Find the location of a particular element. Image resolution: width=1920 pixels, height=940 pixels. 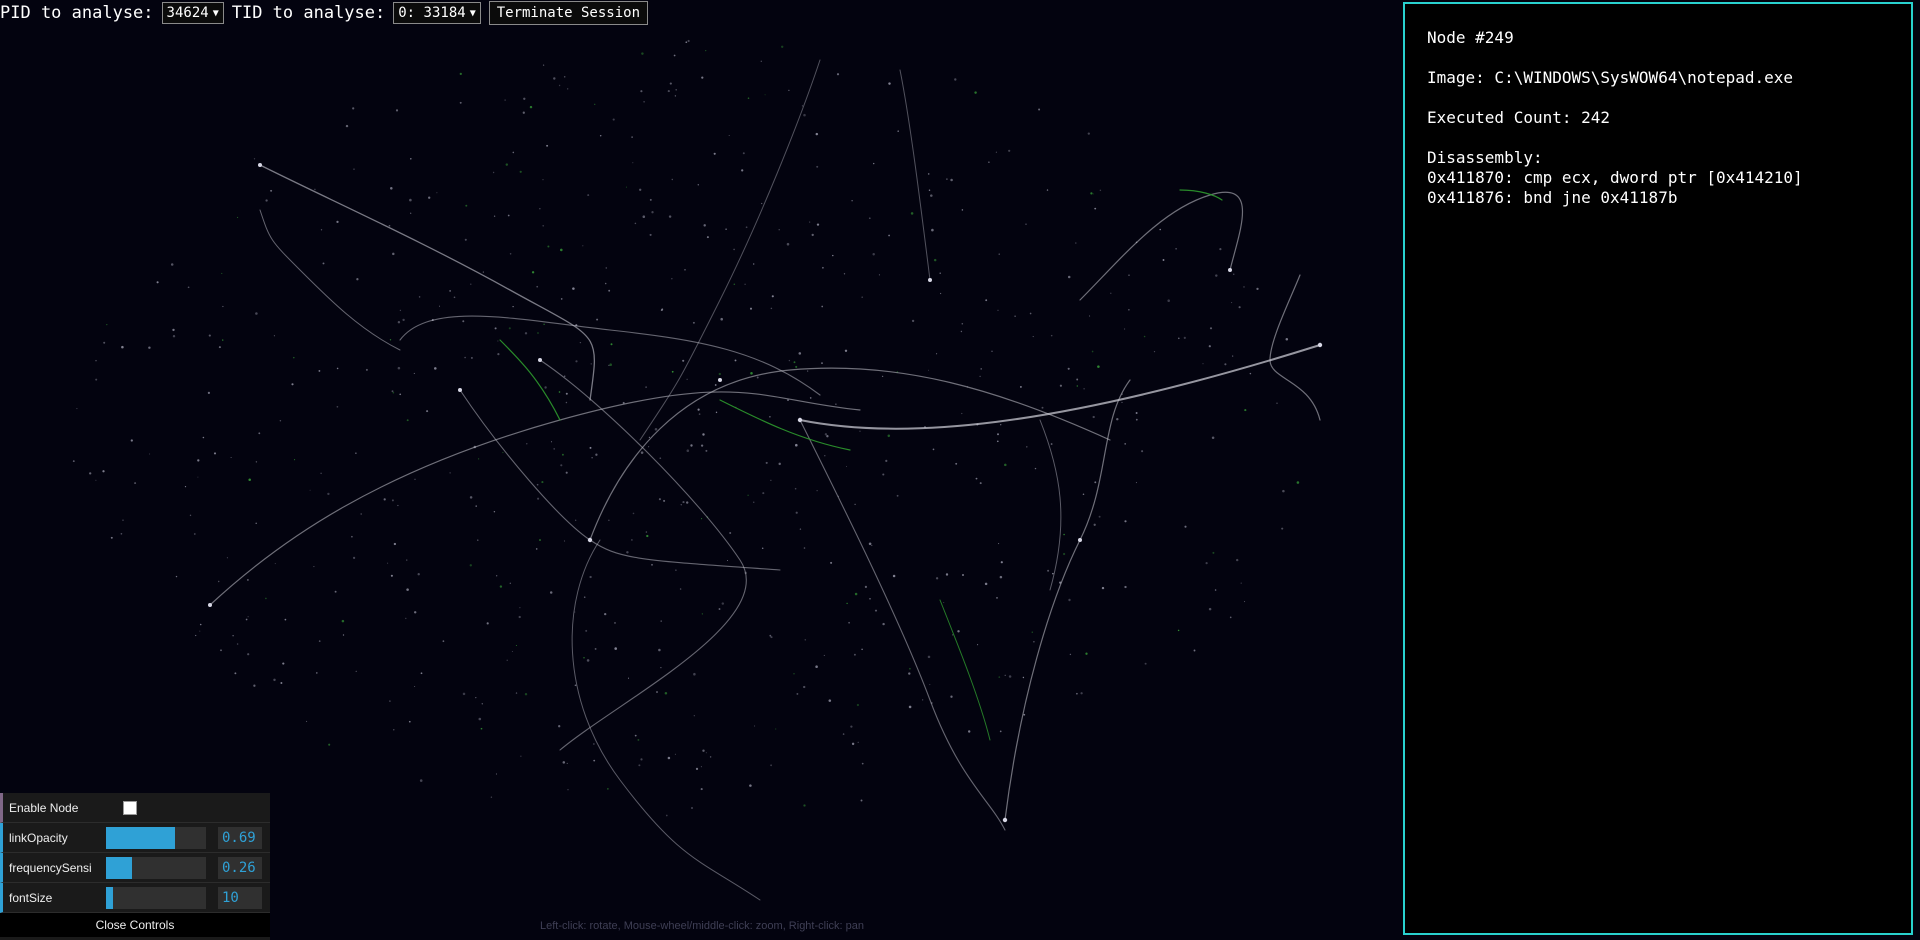

frequency-input: 0.26 is located at coordinates (240, 867).